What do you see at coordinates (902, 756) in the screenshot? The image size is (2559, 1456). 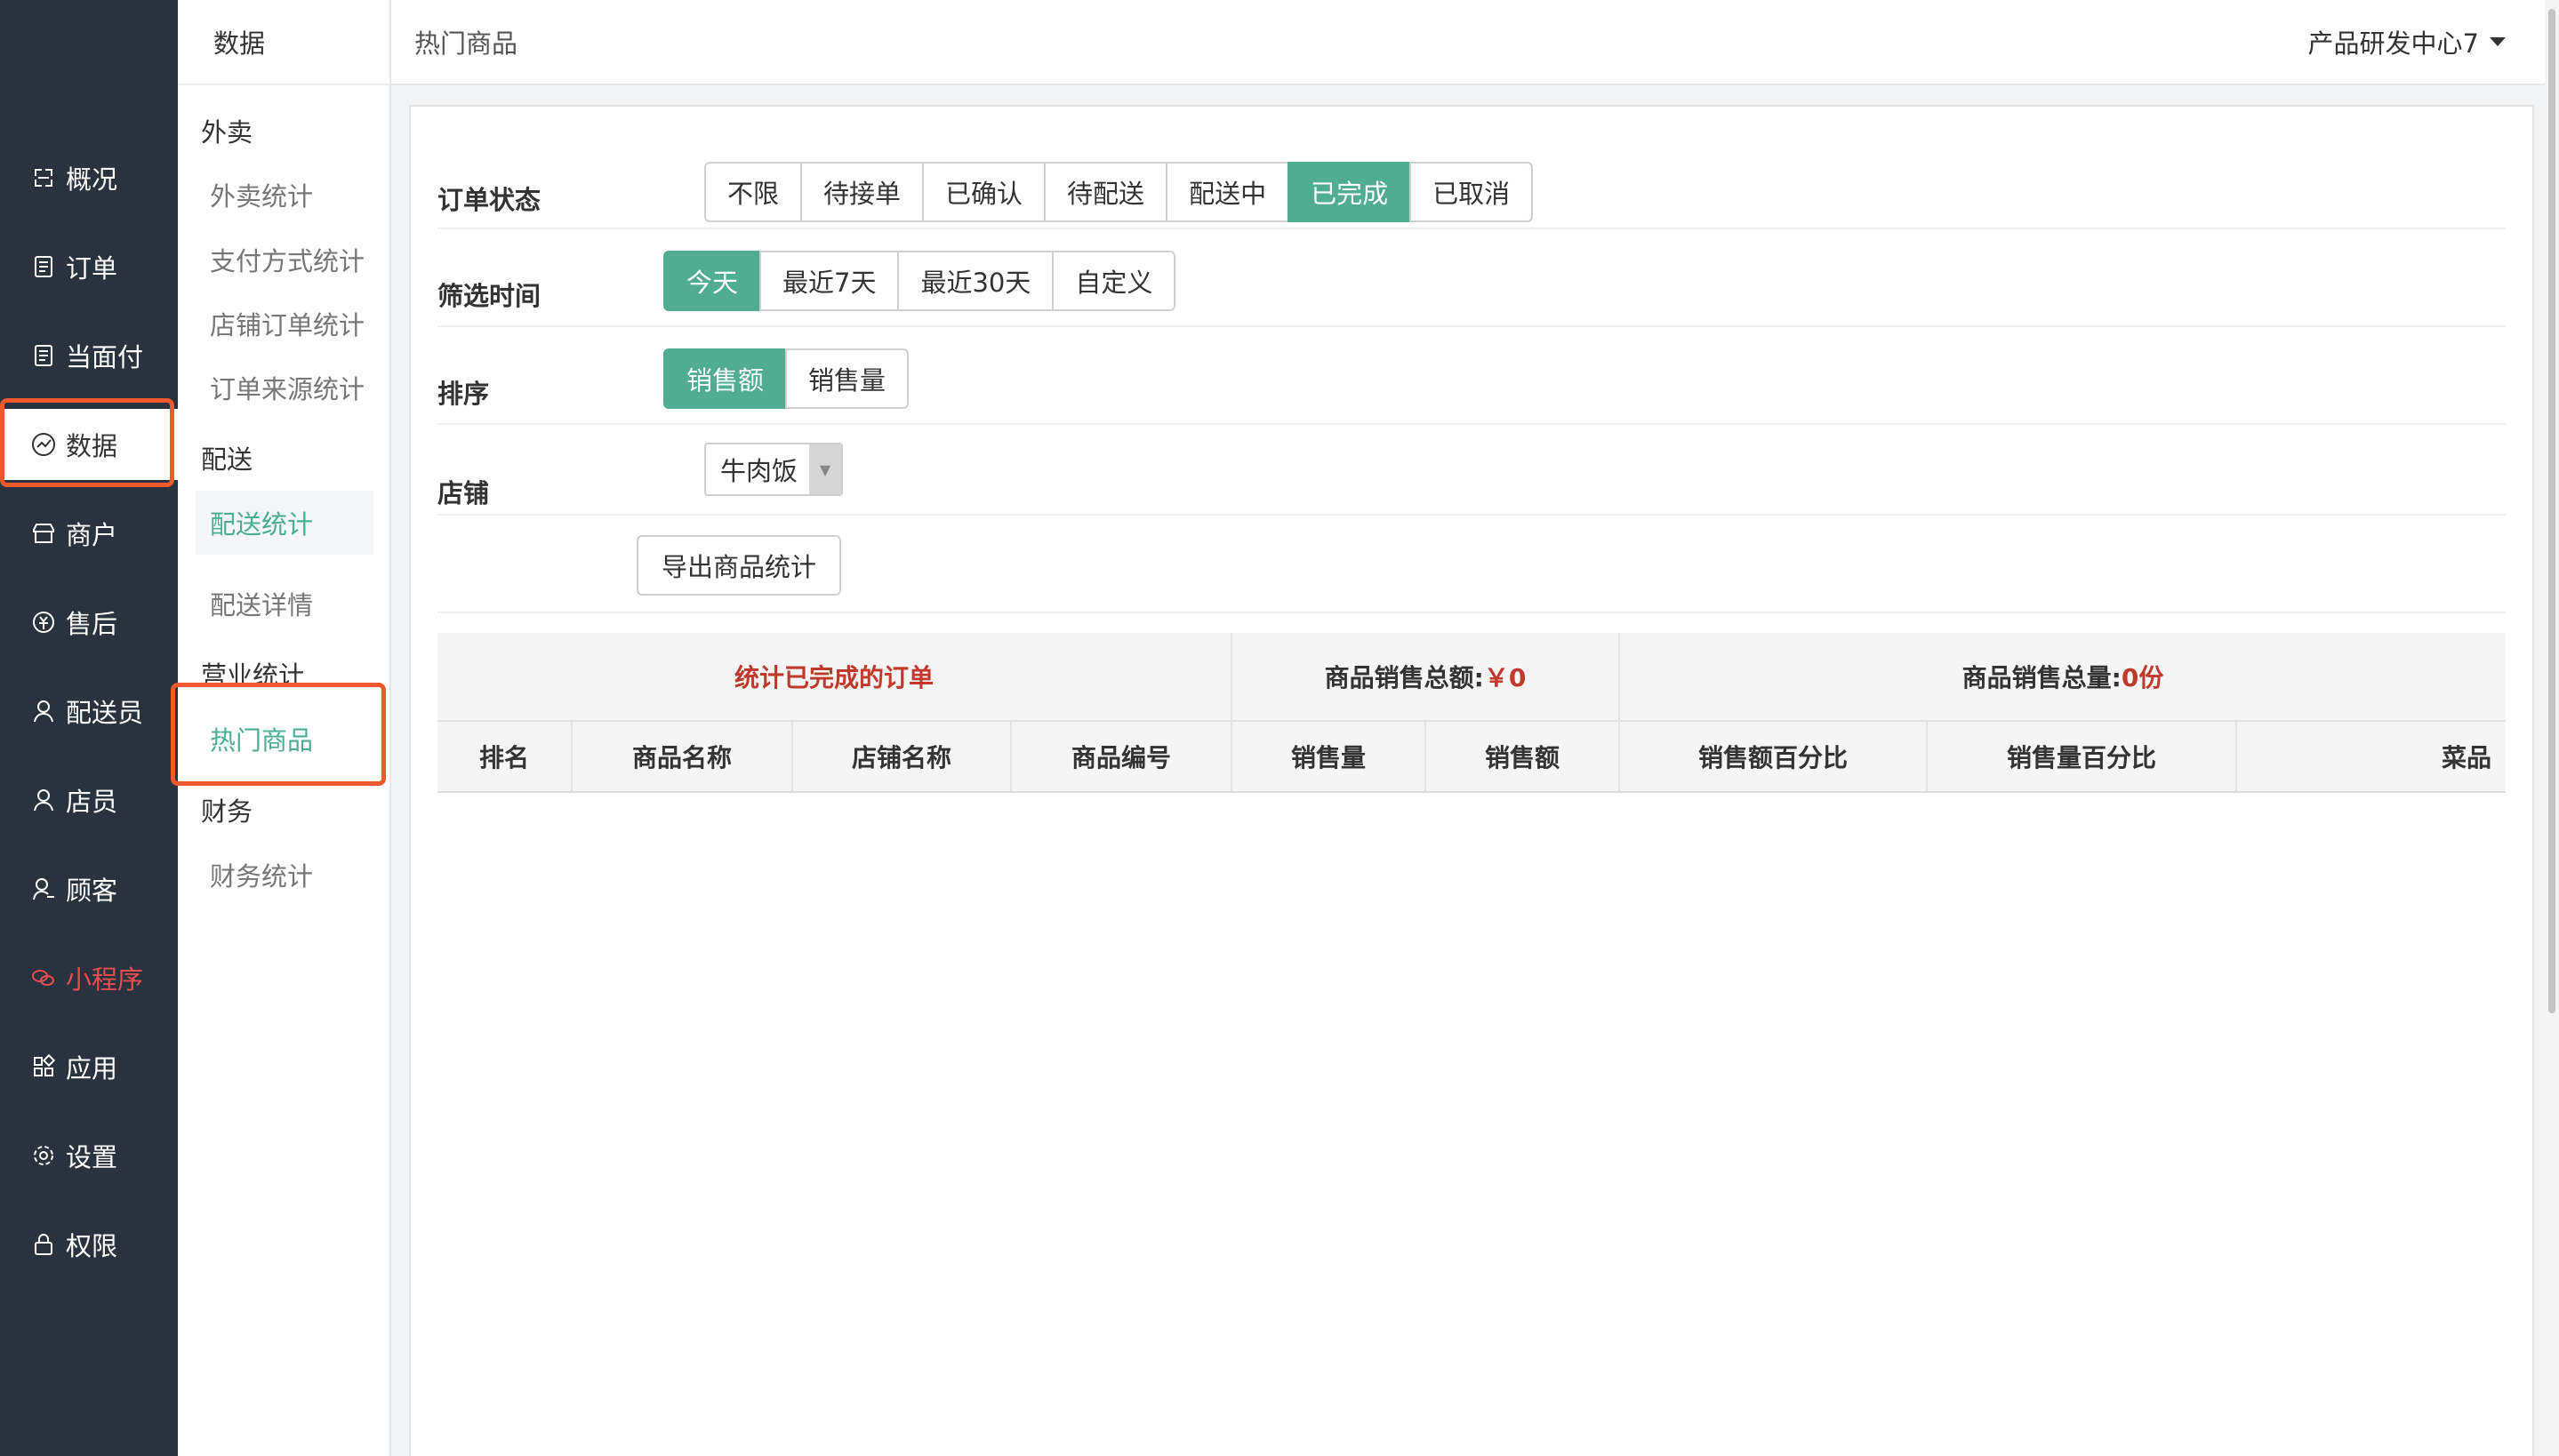 I see `col-store-name: 店铺名称` at bounding box center [902, 756].